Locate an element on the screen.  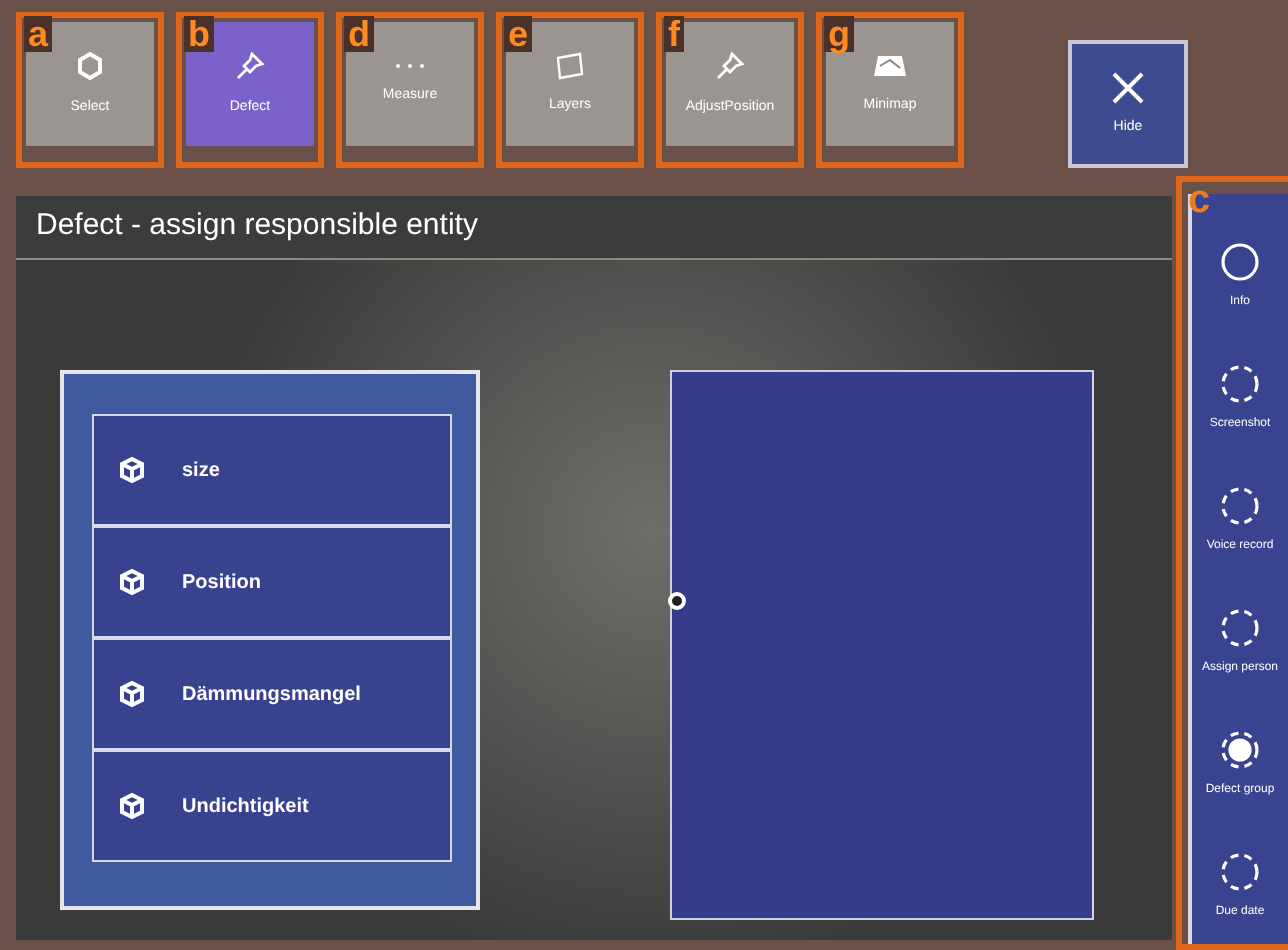
pointer-cursor is located at coordinates (677, 601).